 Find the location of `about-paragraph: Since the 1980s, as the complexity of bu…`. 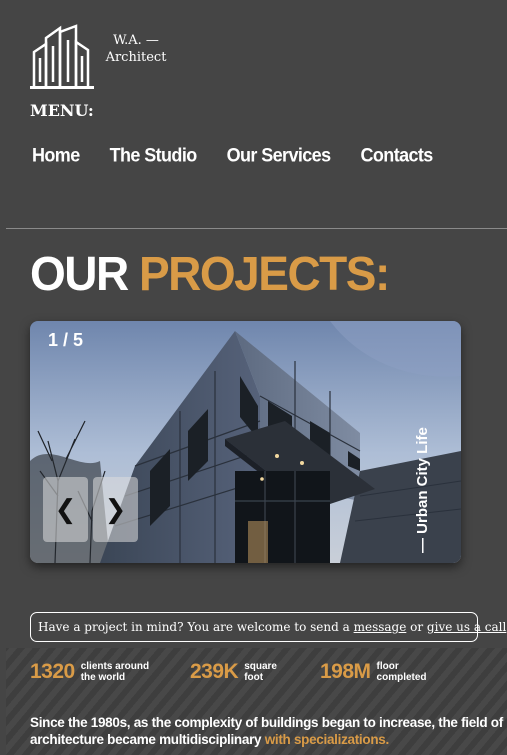

about-paragraph: Since the 1980s, as the complexity of bu… is located at coordinates (268, 731).